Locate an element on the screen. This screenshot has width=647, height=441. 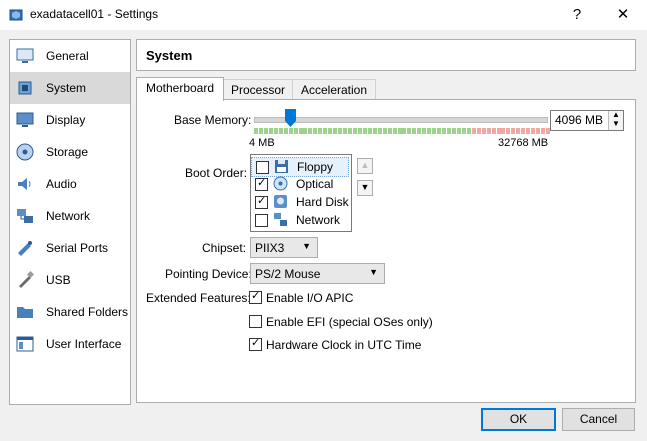
close-button: ✕ is located at coordinates (623, 15).